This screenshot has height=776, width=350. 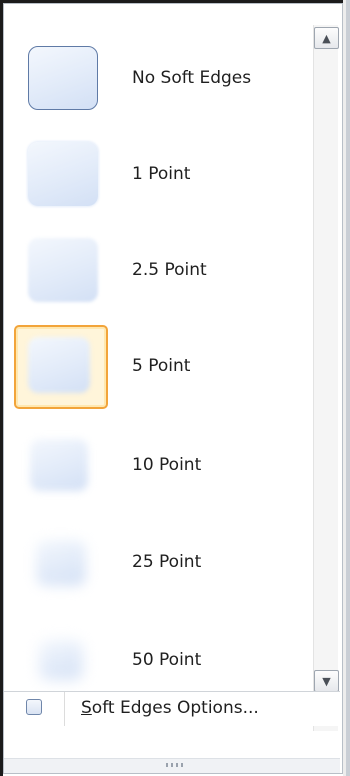 I want to click on gallery-item-10-point: 10 Point, so click(x=160, y=465).